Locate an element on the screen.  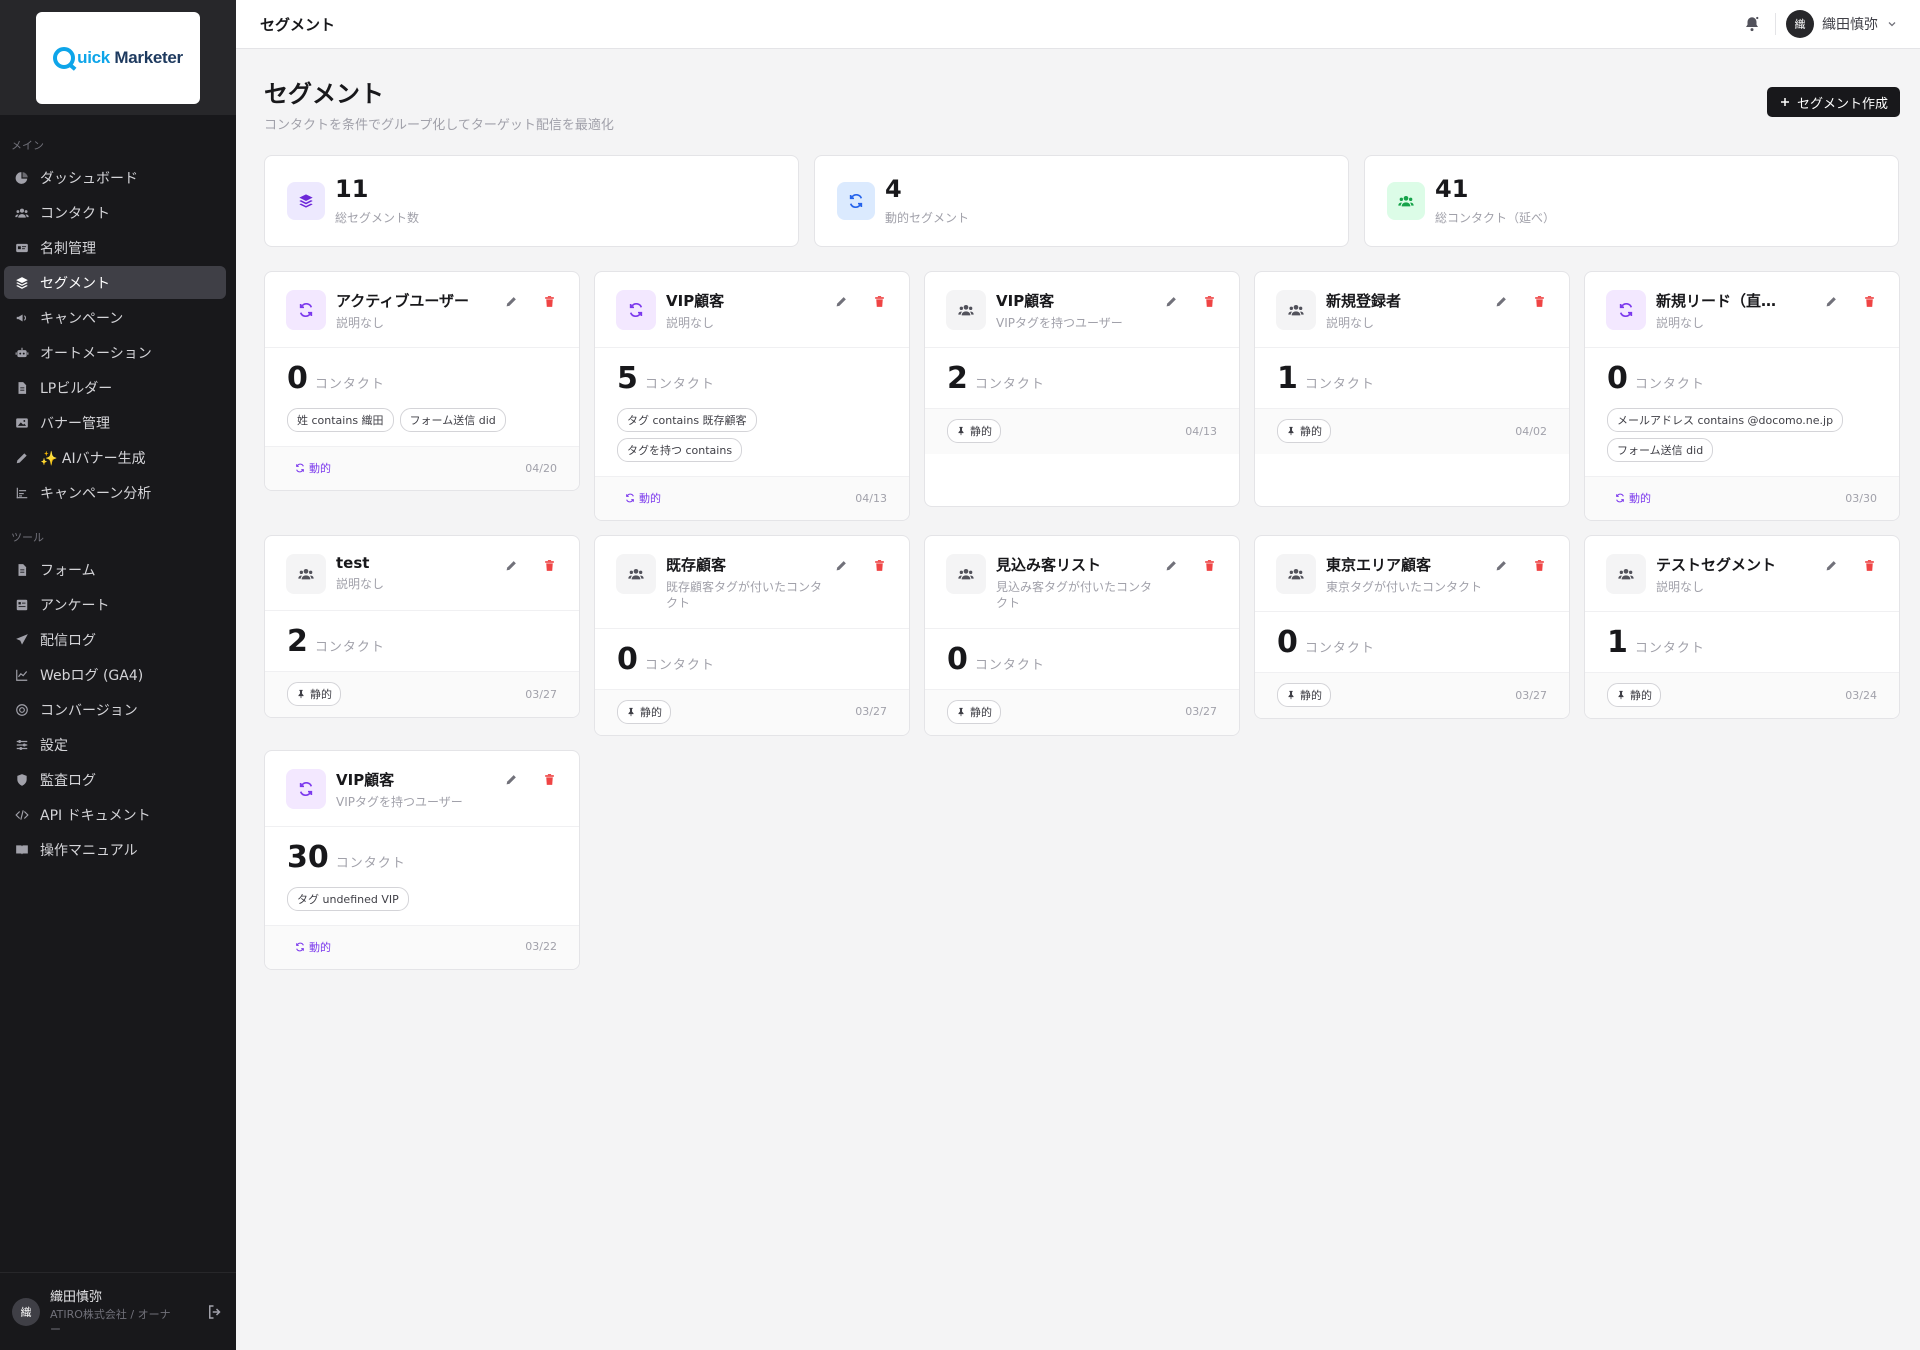
segment-card: 既存顧客 既存顧客タグが付いたコンタクト 0 コンタクト 静的 03/27 is located at coordinates (752, 635).